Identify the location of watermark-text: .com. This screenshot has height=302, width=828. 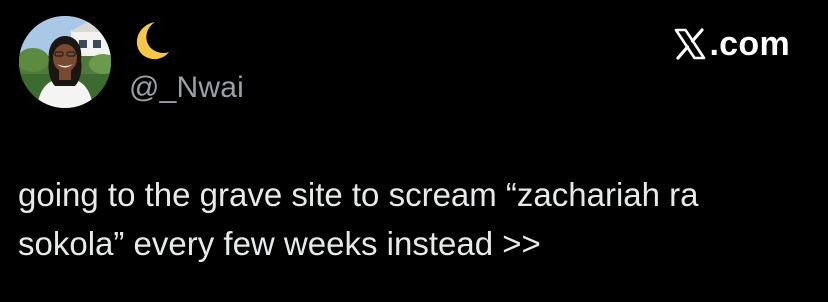
(749, 44).